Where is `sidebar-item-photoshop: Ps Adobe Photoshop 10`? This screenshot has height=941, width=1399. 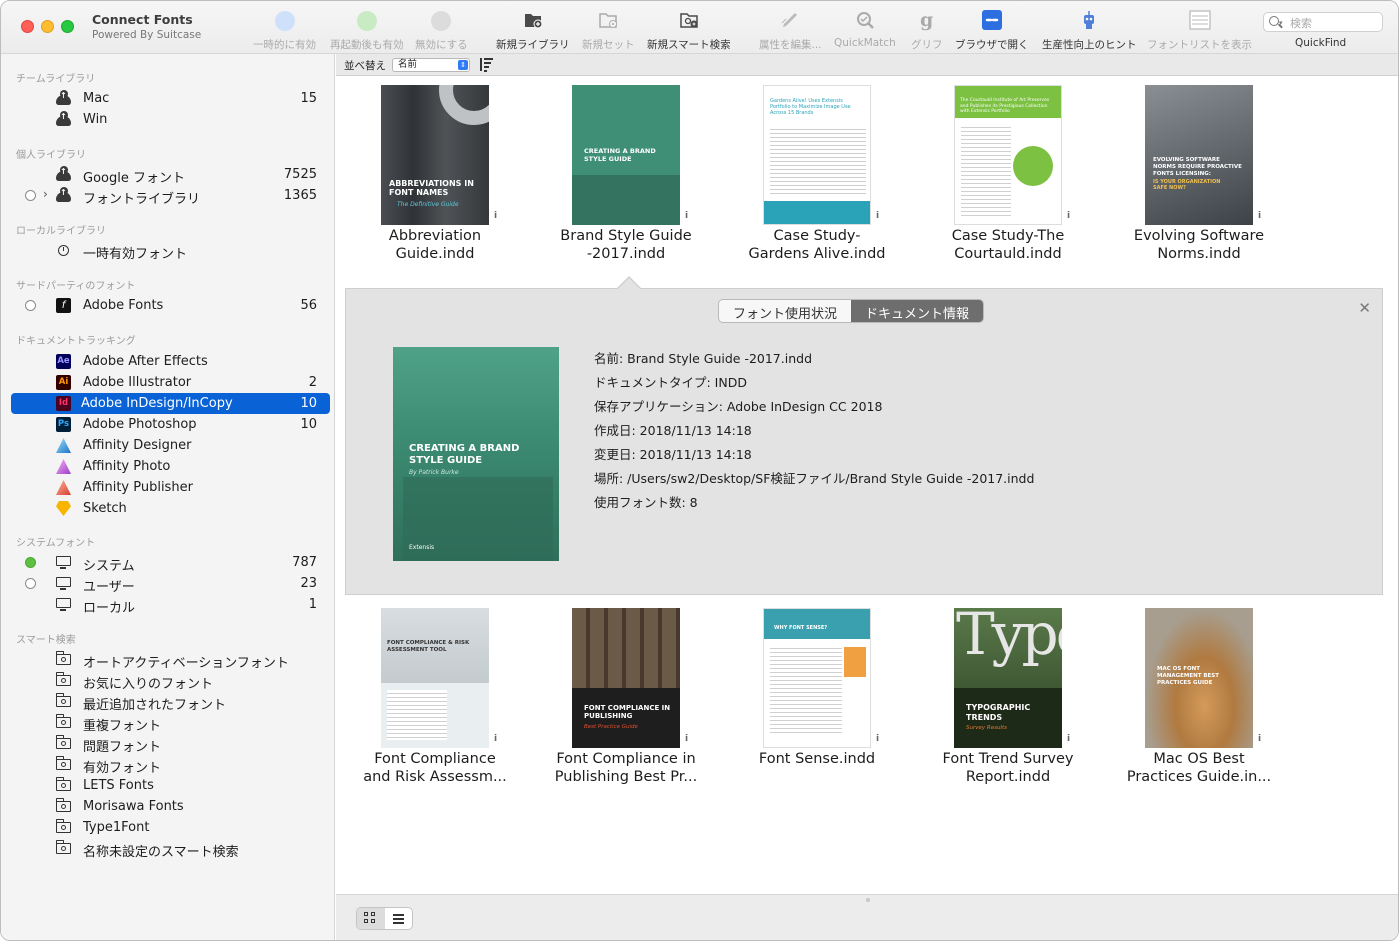 sidebar-item-photoshop: Ps Adobe Photoshop 10 is located at coordinates (170, 424).